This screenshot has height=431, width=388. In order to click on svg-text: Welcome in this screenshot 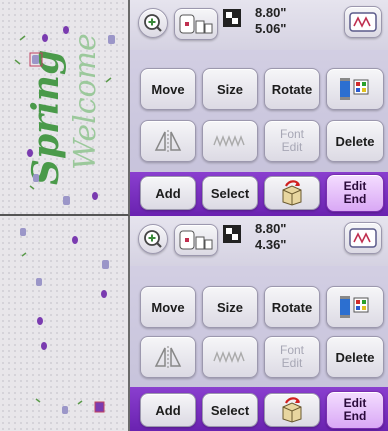, I will do `click(85, 101)`.